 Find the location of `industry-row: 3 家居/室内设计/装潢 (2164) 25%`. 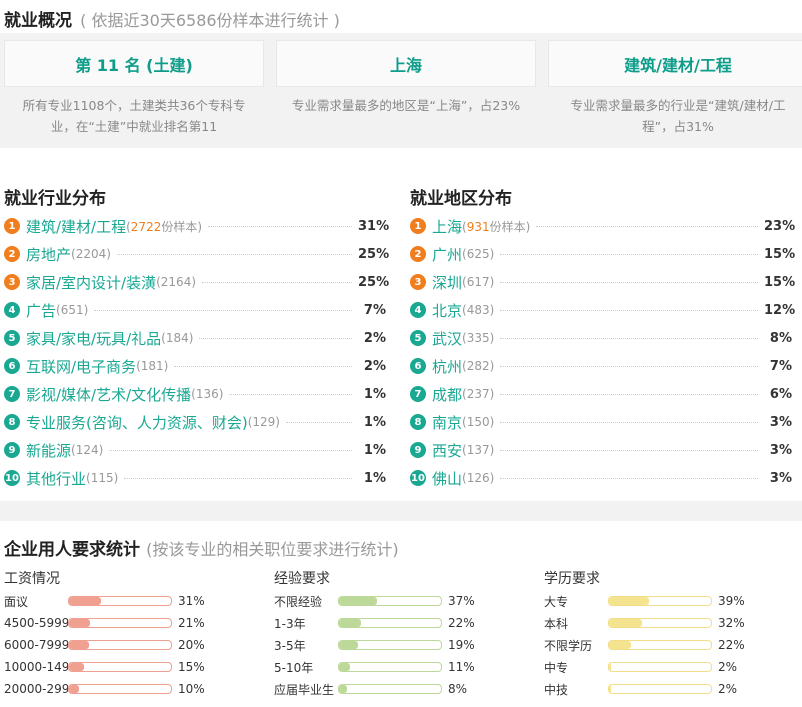

industry-row: 3 家居/室内设计/装潢 (2164) 25% is located at coordinates (197, 282).